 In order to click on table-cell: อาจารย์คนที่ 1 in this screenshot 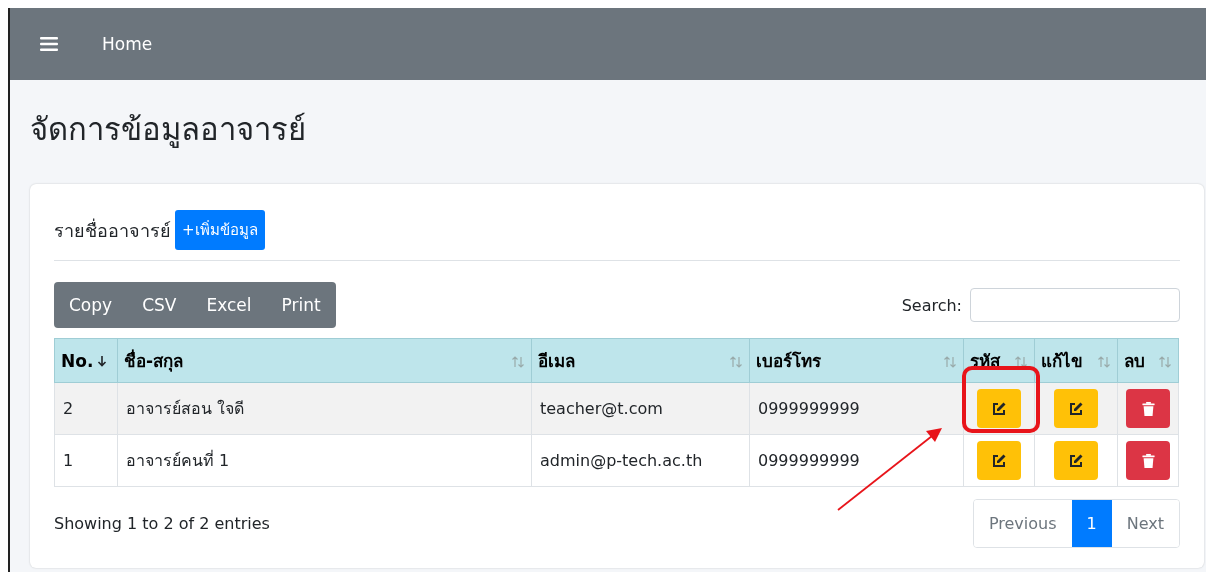, I will do `click(178, 460)`.